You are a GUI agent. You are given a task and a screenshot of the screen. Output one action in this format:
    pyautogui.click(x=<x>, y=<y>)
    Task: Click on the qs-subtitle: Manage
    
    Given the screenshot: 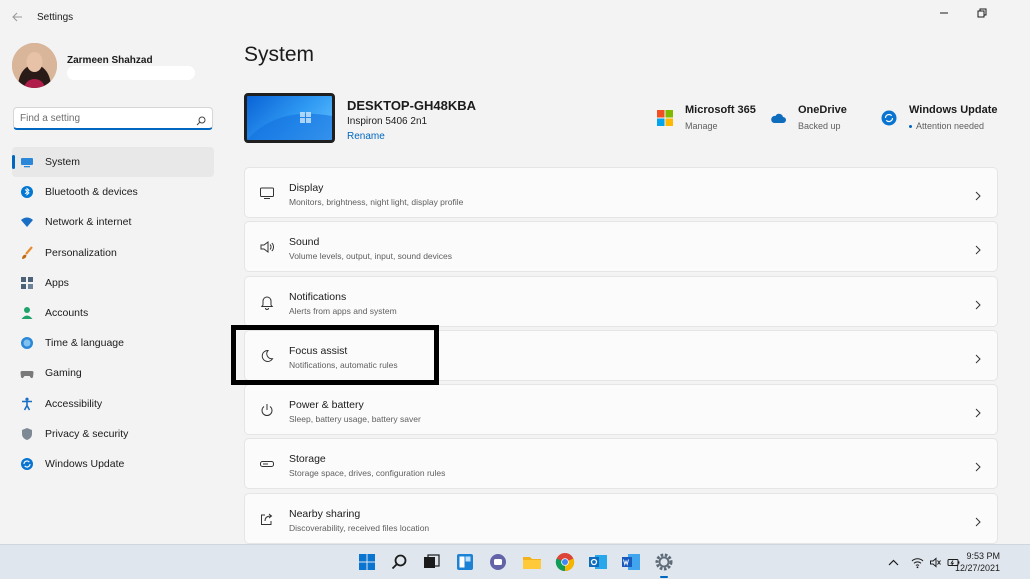 What is the action you would take?
    pyautogui.click(x=701, y=126)
    